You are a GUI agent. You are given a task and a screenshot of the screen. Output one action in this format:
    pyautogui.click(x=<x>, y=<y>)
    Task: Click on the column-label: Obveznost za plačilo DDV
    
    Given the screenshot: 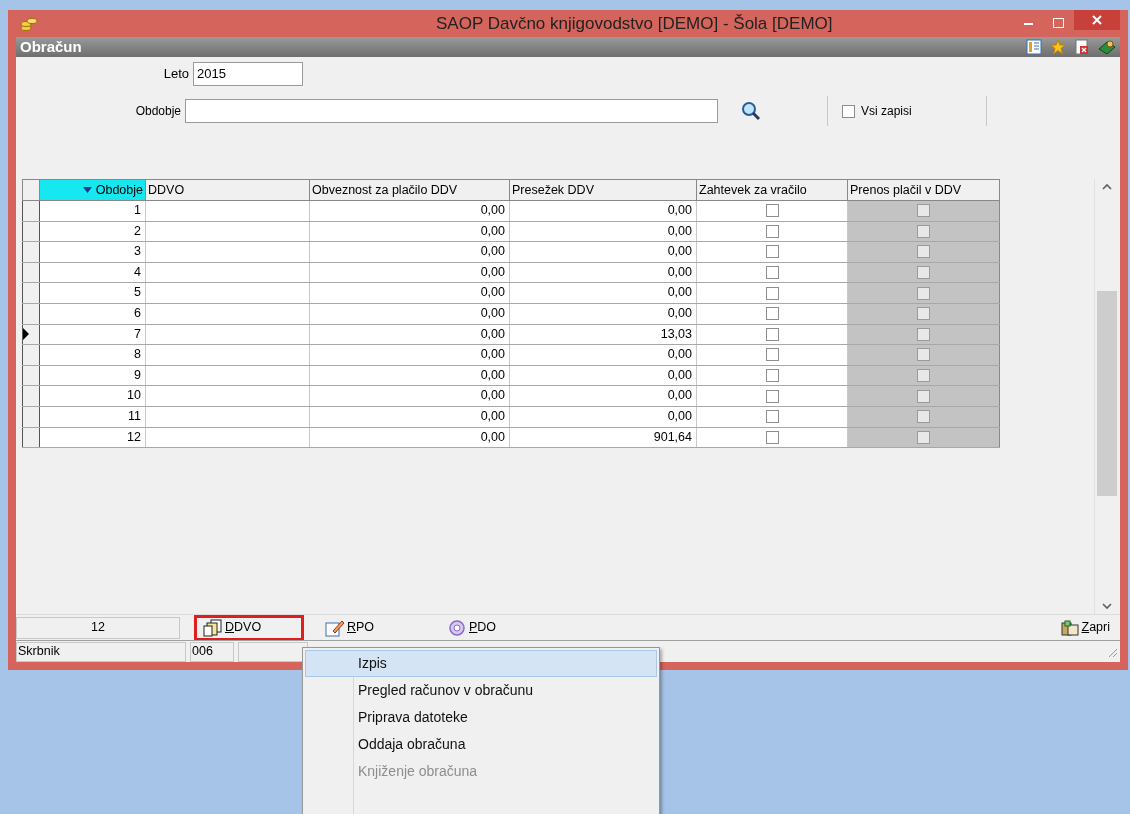 What is the action you would take?
    pyautogui.click(x=385, y=190)
    